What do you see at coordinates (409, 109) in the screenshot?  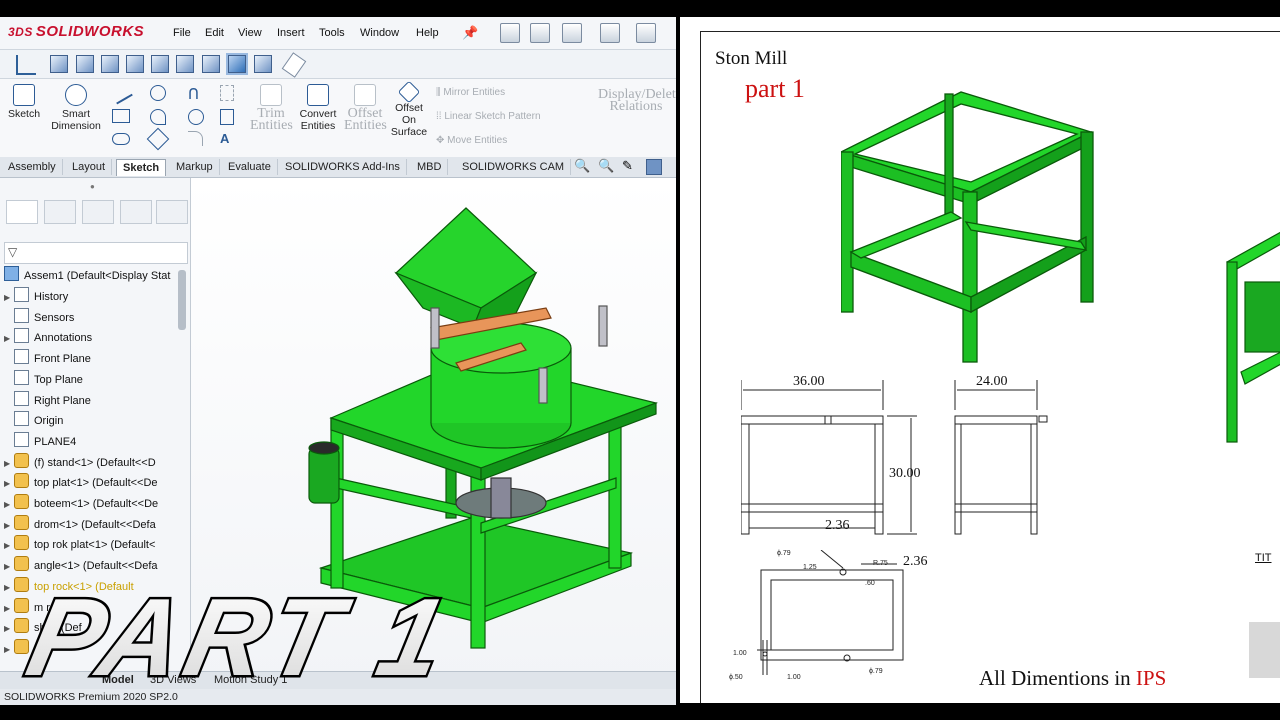 I see `offset-on-surface-button: Offset On Surface` at bounding box center [409, 109].